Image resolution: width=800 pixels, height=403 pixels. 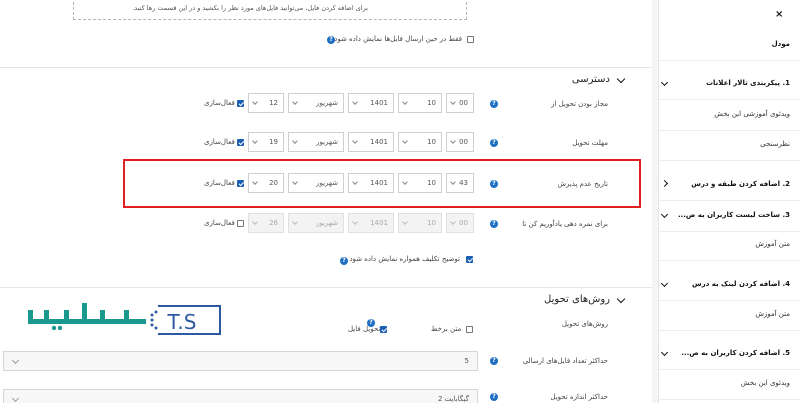 What do you see at coordinates (664, 183) in the screenshot?
I see `chevron-right-icon` at bounding box center [664, 183].